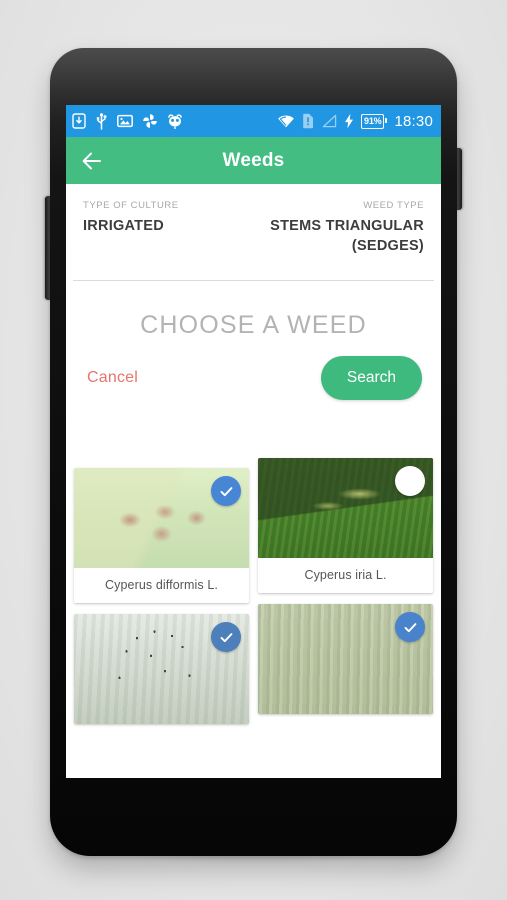 The image size is (507, 900). What do you see at coordinates (253, 281) in the screenshot?
I see `section-divider` at bounding box center [253, 281].